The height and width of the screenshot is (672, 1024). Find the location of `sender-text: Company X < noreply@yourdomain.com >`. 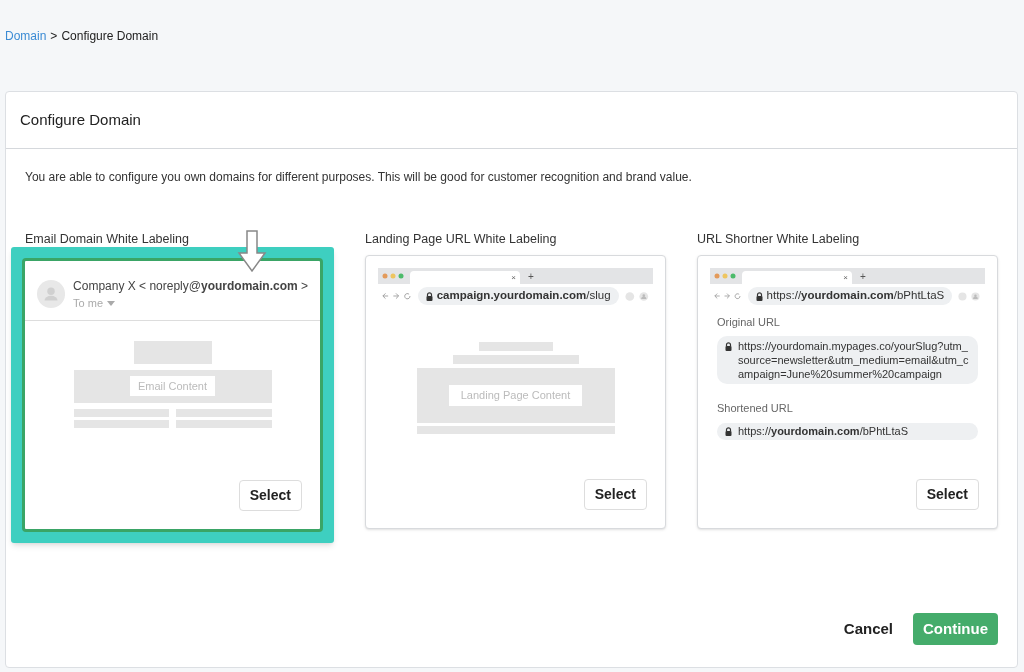

sender-text: Company X < noreply@yourdomain.com > is located at coordinates (190, 286).